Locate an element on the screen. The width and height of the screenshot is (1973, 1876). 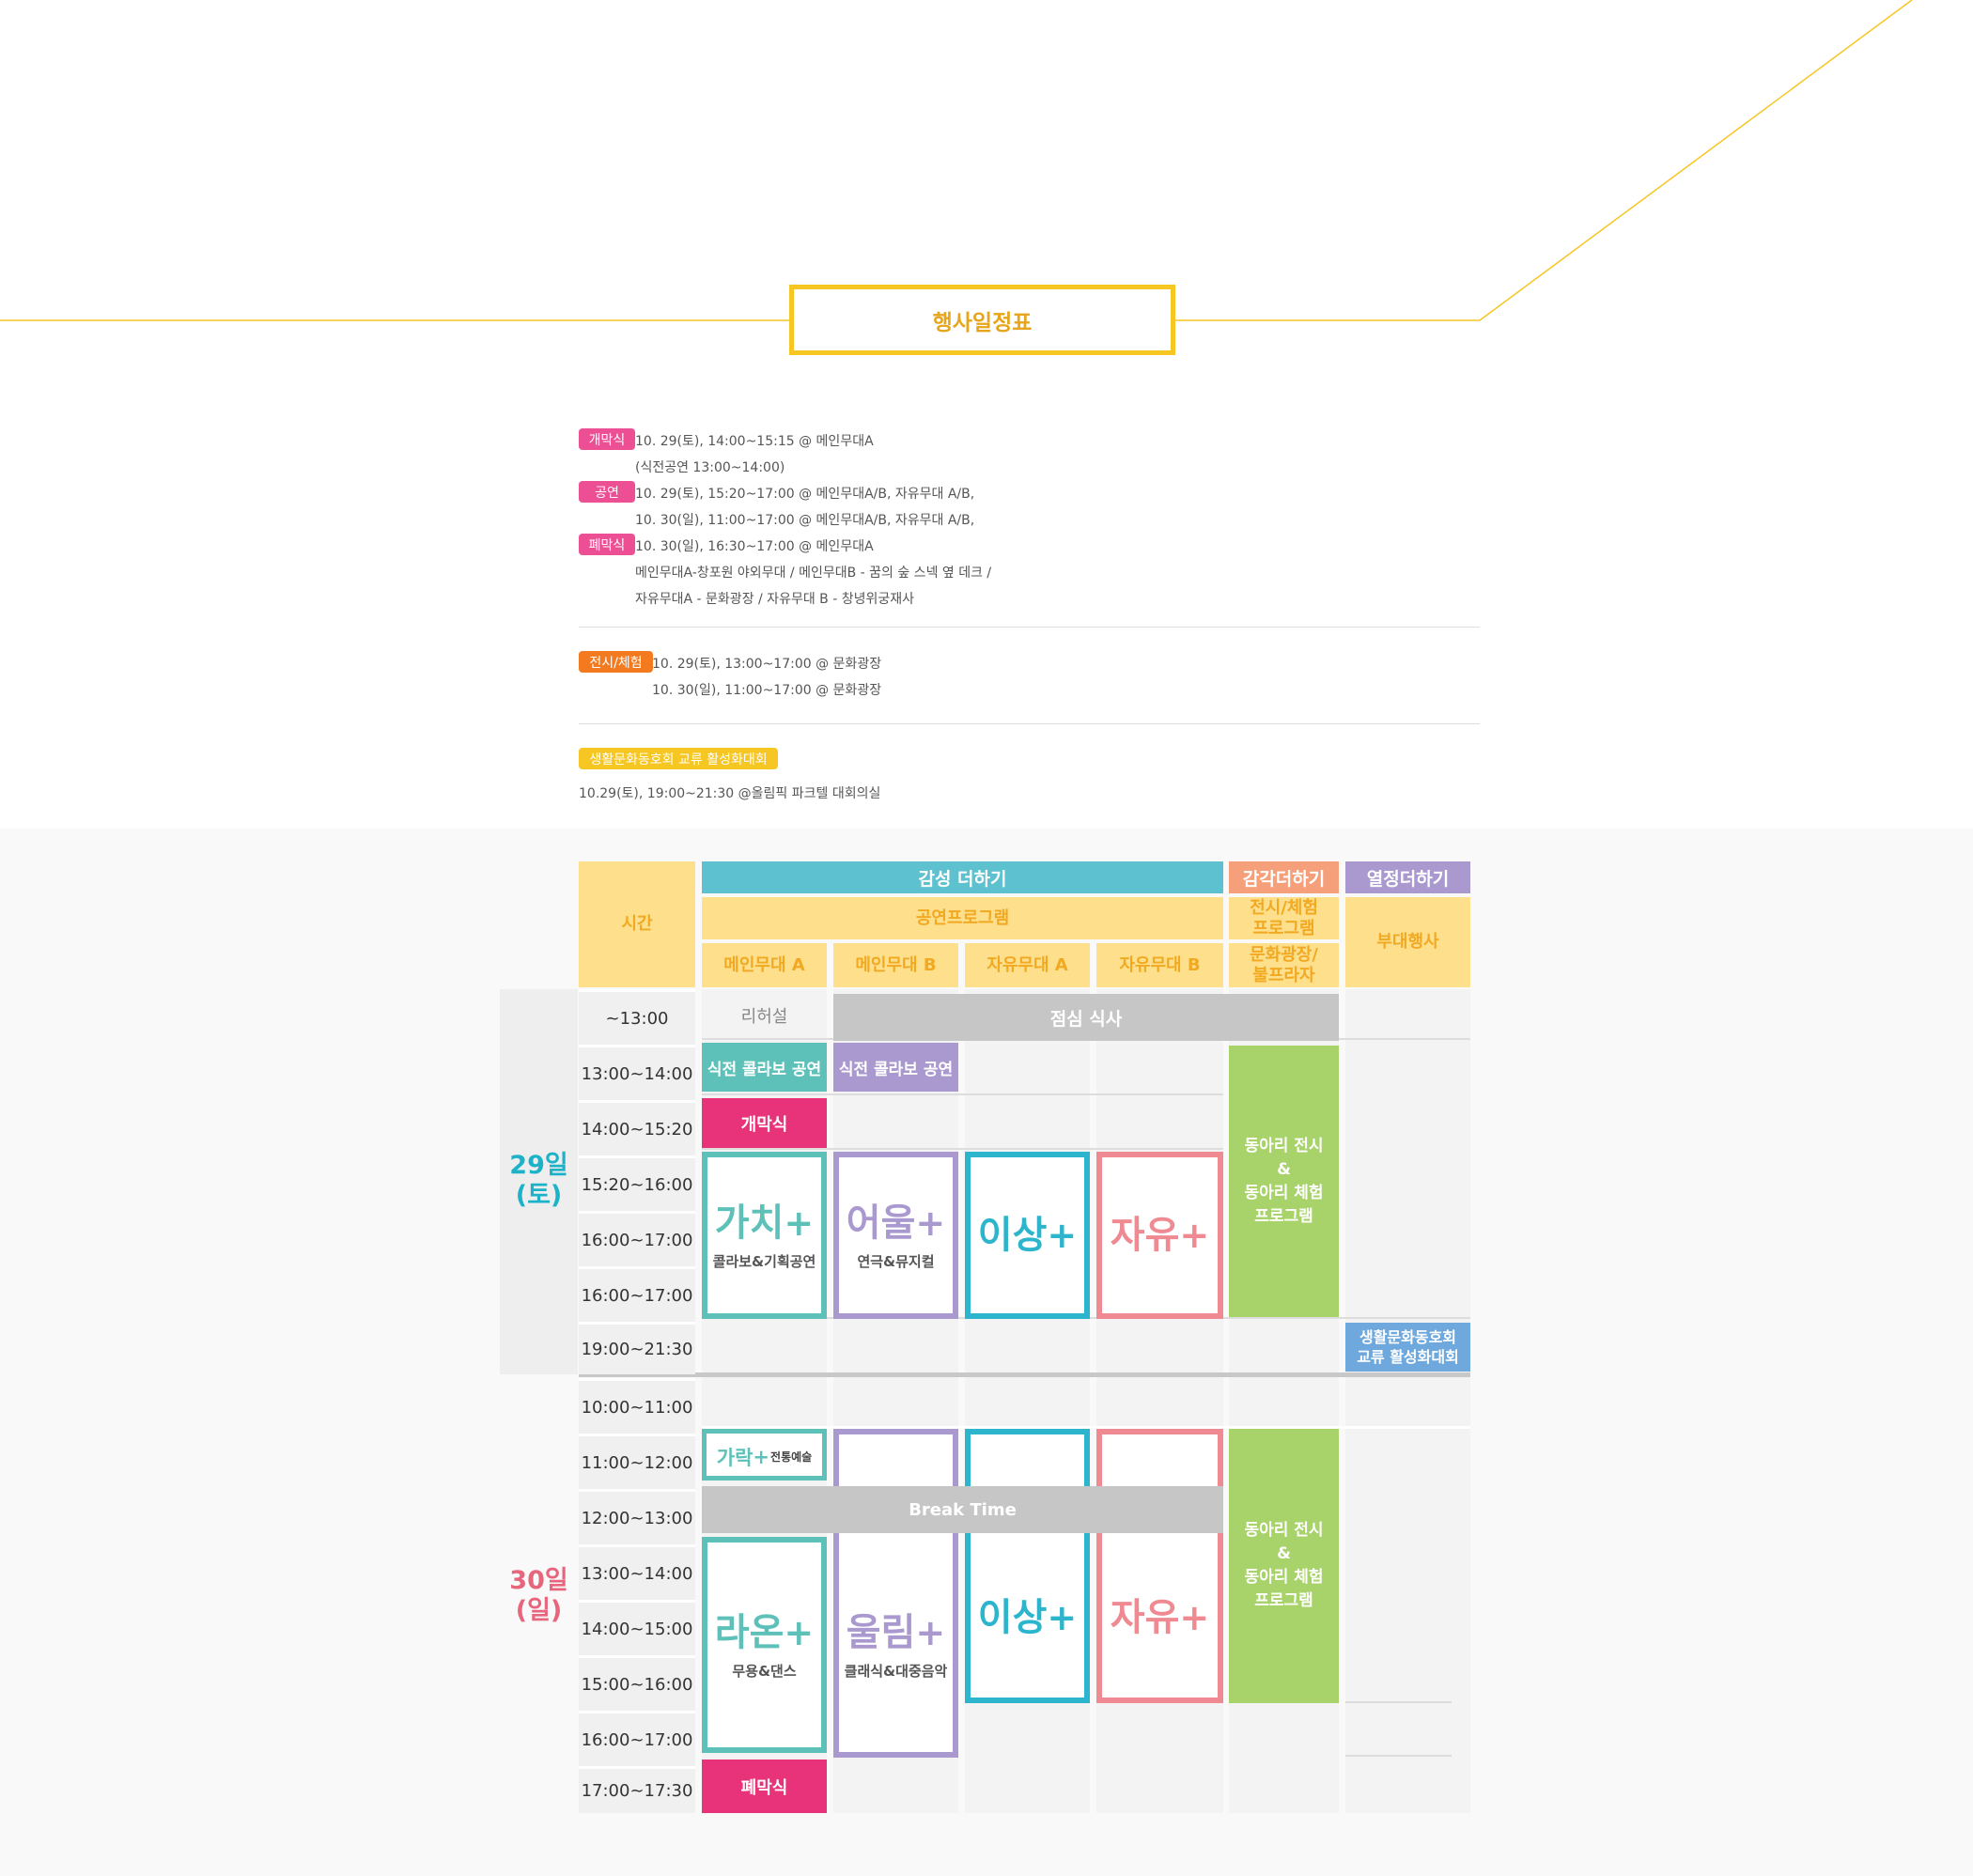
day-divider is located at coordinates (1024, 1375).